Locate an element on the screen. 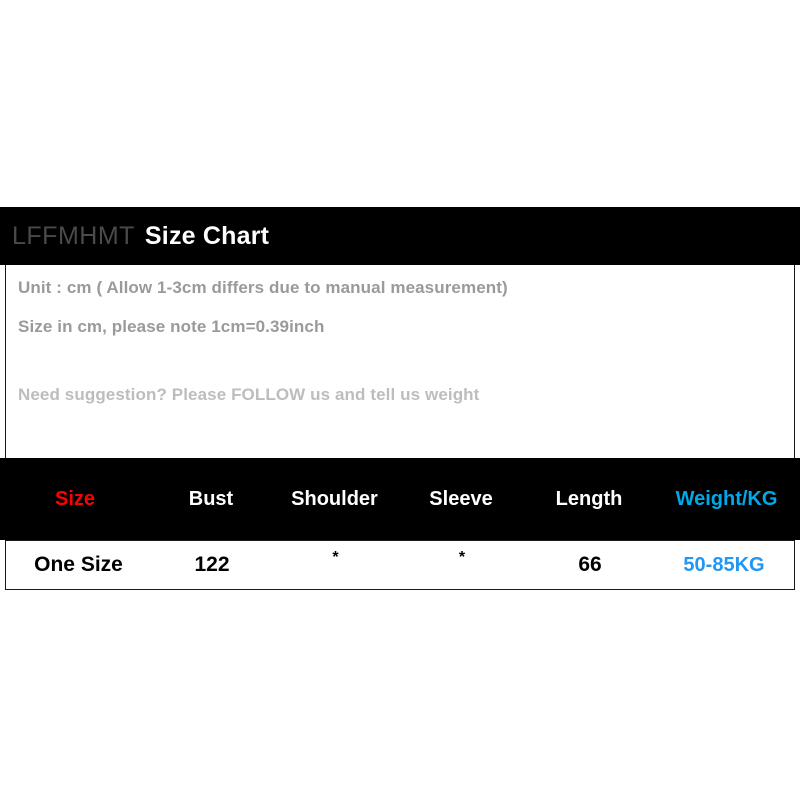  column-header-size: Size is located at coordinates (75, 499).